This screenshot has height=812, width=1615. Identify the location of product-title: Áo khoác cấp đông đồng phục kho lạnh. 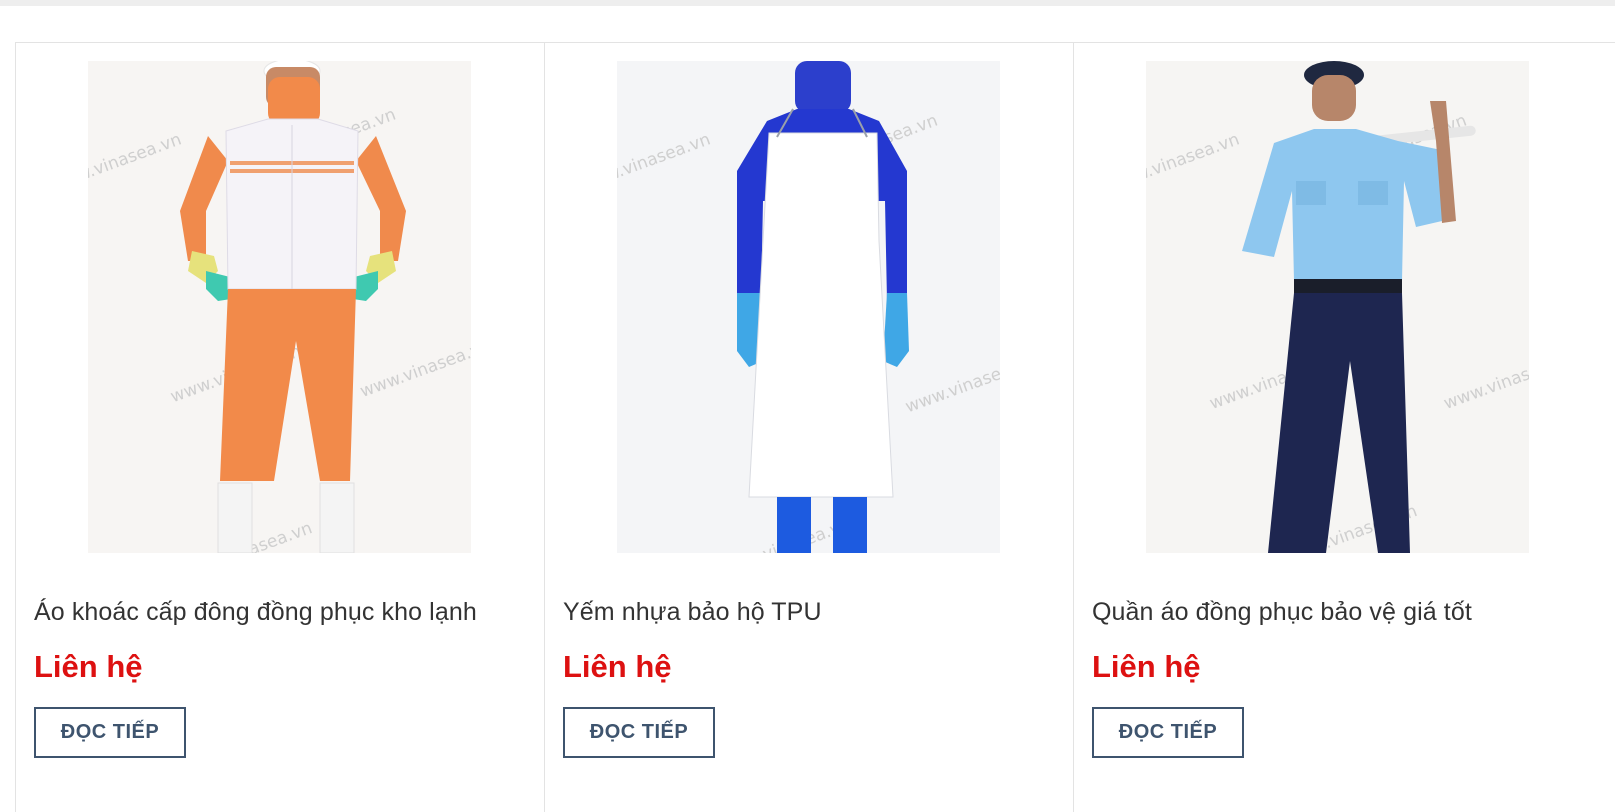
(255, 612).